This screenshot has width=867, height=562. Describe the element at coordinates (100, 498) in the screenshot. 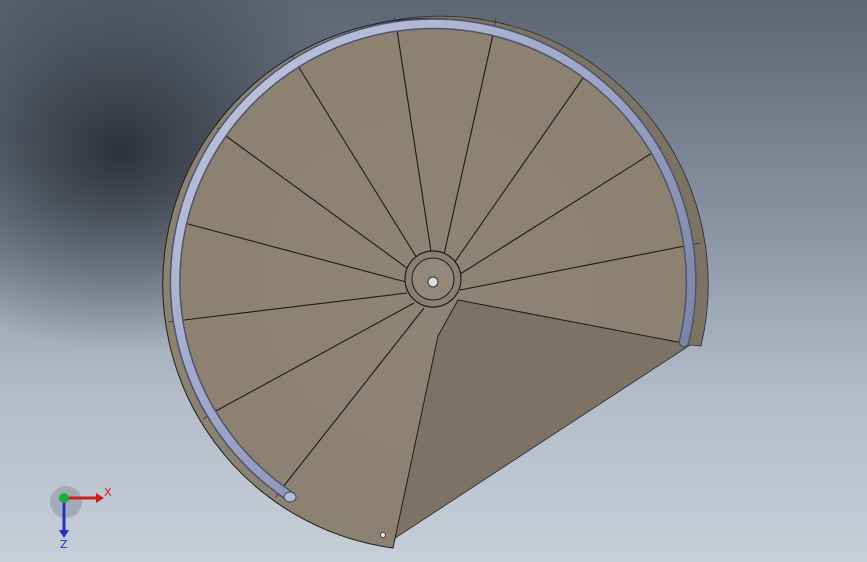

I see `x-axis-arrow` at that location.